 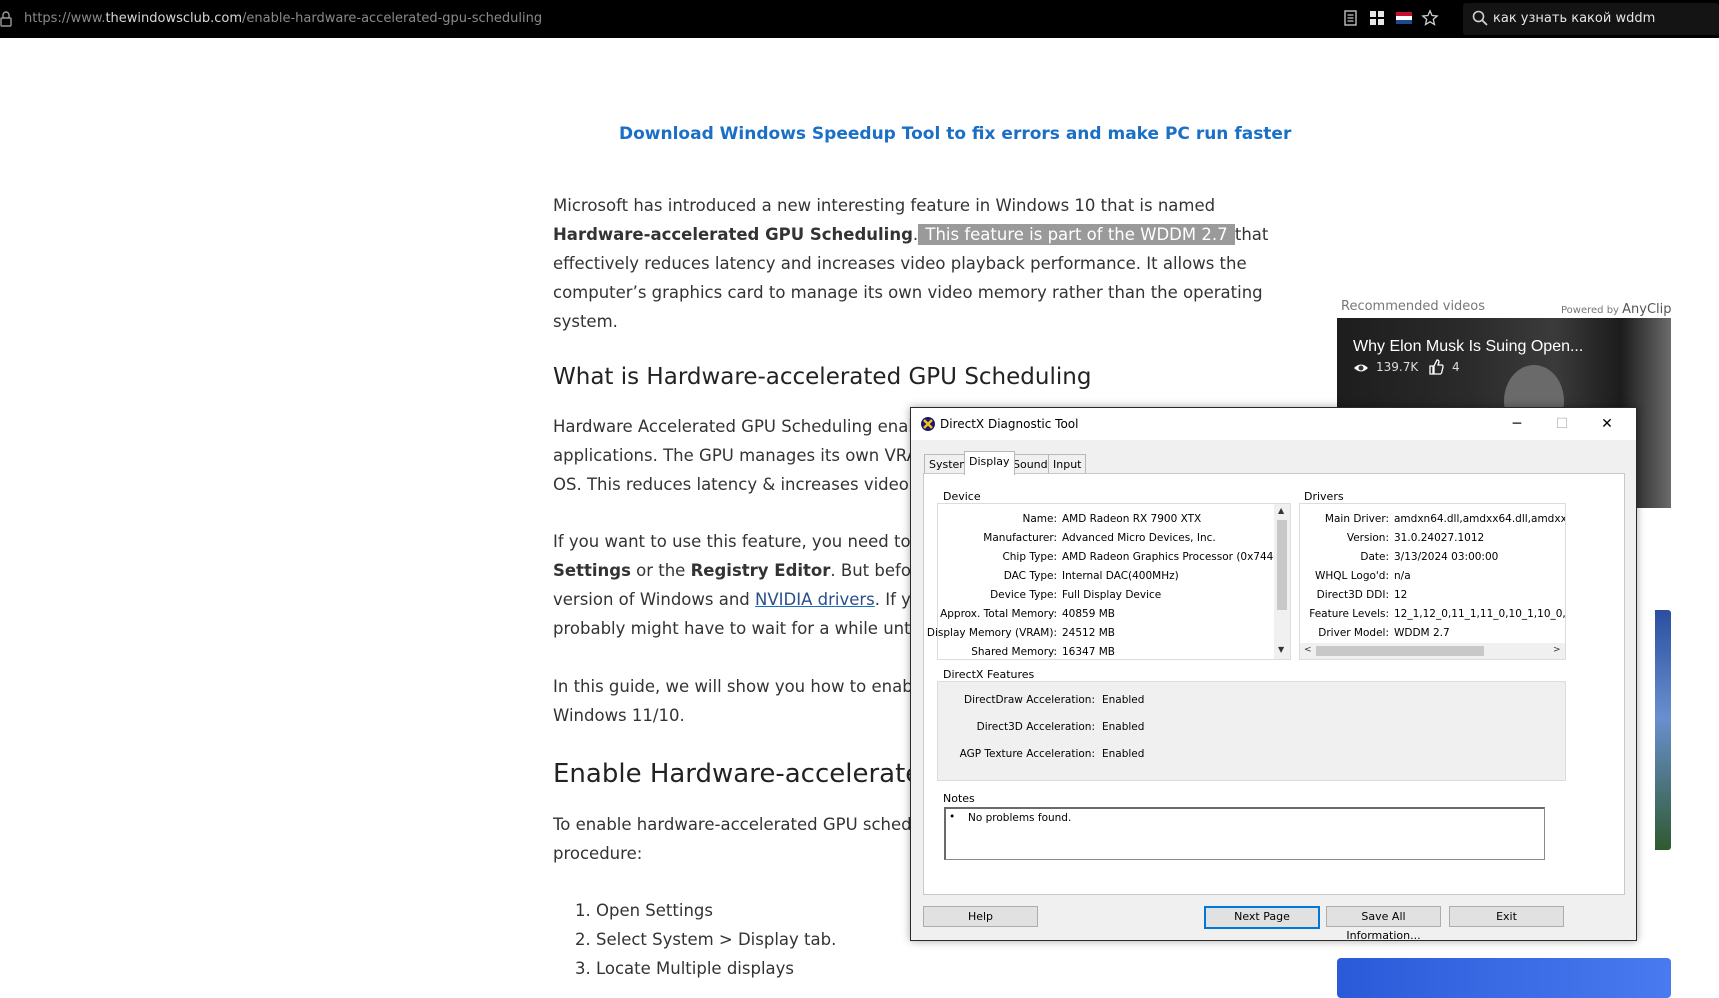 What do you see at coordinates (1352, 576) in the screenshot?
I see `driver-label: WHQL Logo'd:` at bounding box center [1352, 576].